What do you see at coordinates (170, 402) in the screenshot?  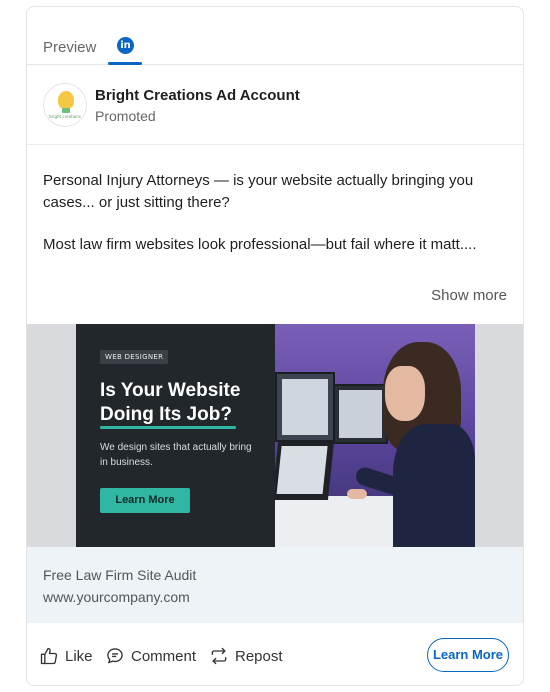 I see `creative-headline: Is Your Website Doing Its Job?` at bounding box center [170, 402].